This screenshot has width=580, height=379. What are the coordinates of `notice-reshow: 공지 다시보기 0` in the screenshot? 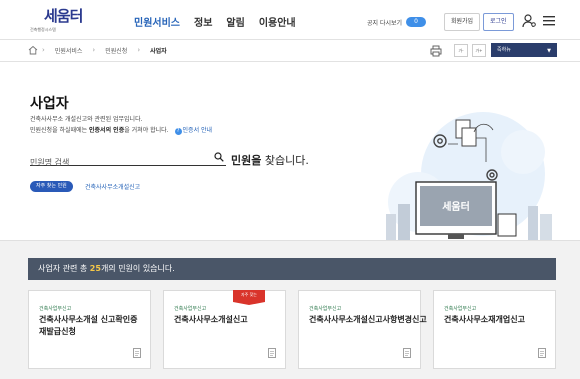 It's located at (397, 22).